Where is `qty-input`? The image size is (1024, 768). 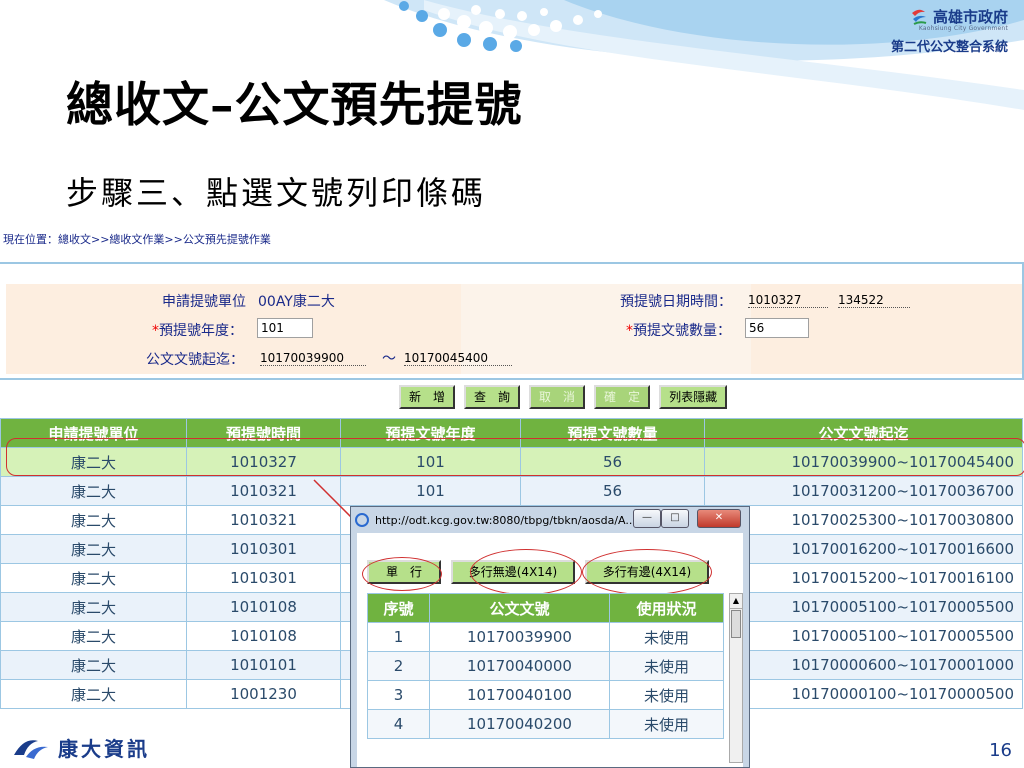
qty-input is located at coordinates (777, 328).